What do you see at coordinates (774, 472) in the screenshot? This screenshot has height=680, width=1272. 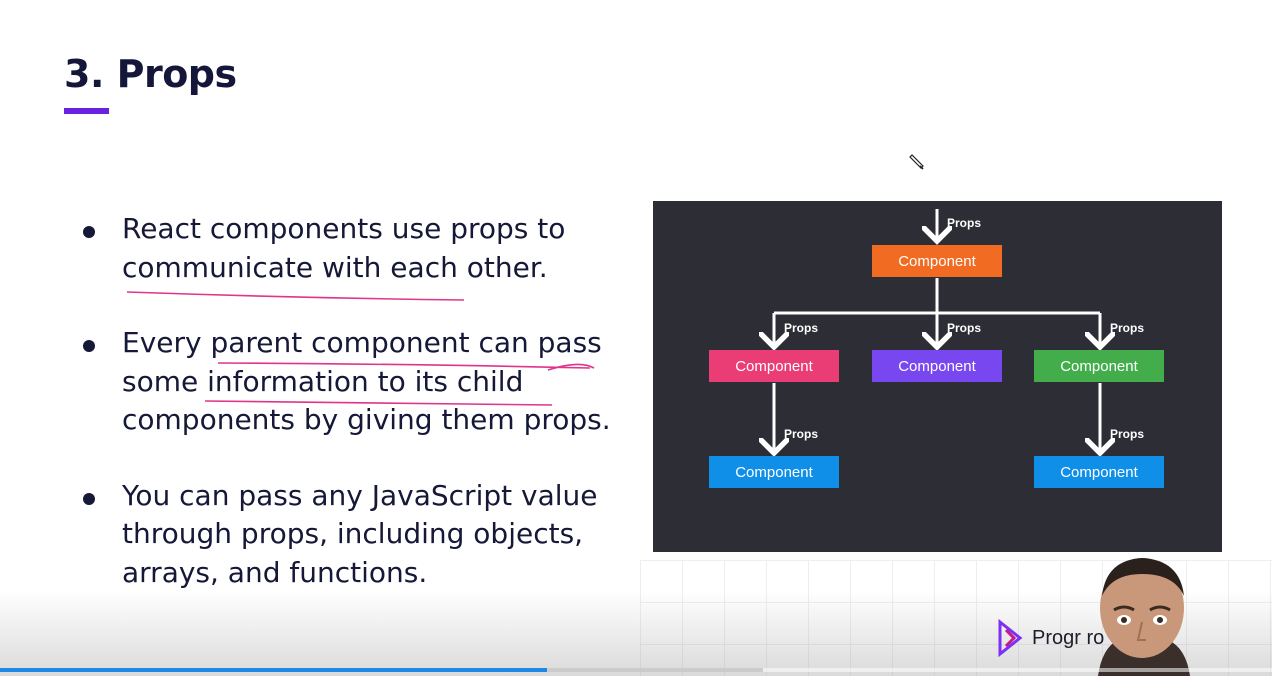 I see `component-node-grandchild-left: Component` at bounding box center [774, 472].